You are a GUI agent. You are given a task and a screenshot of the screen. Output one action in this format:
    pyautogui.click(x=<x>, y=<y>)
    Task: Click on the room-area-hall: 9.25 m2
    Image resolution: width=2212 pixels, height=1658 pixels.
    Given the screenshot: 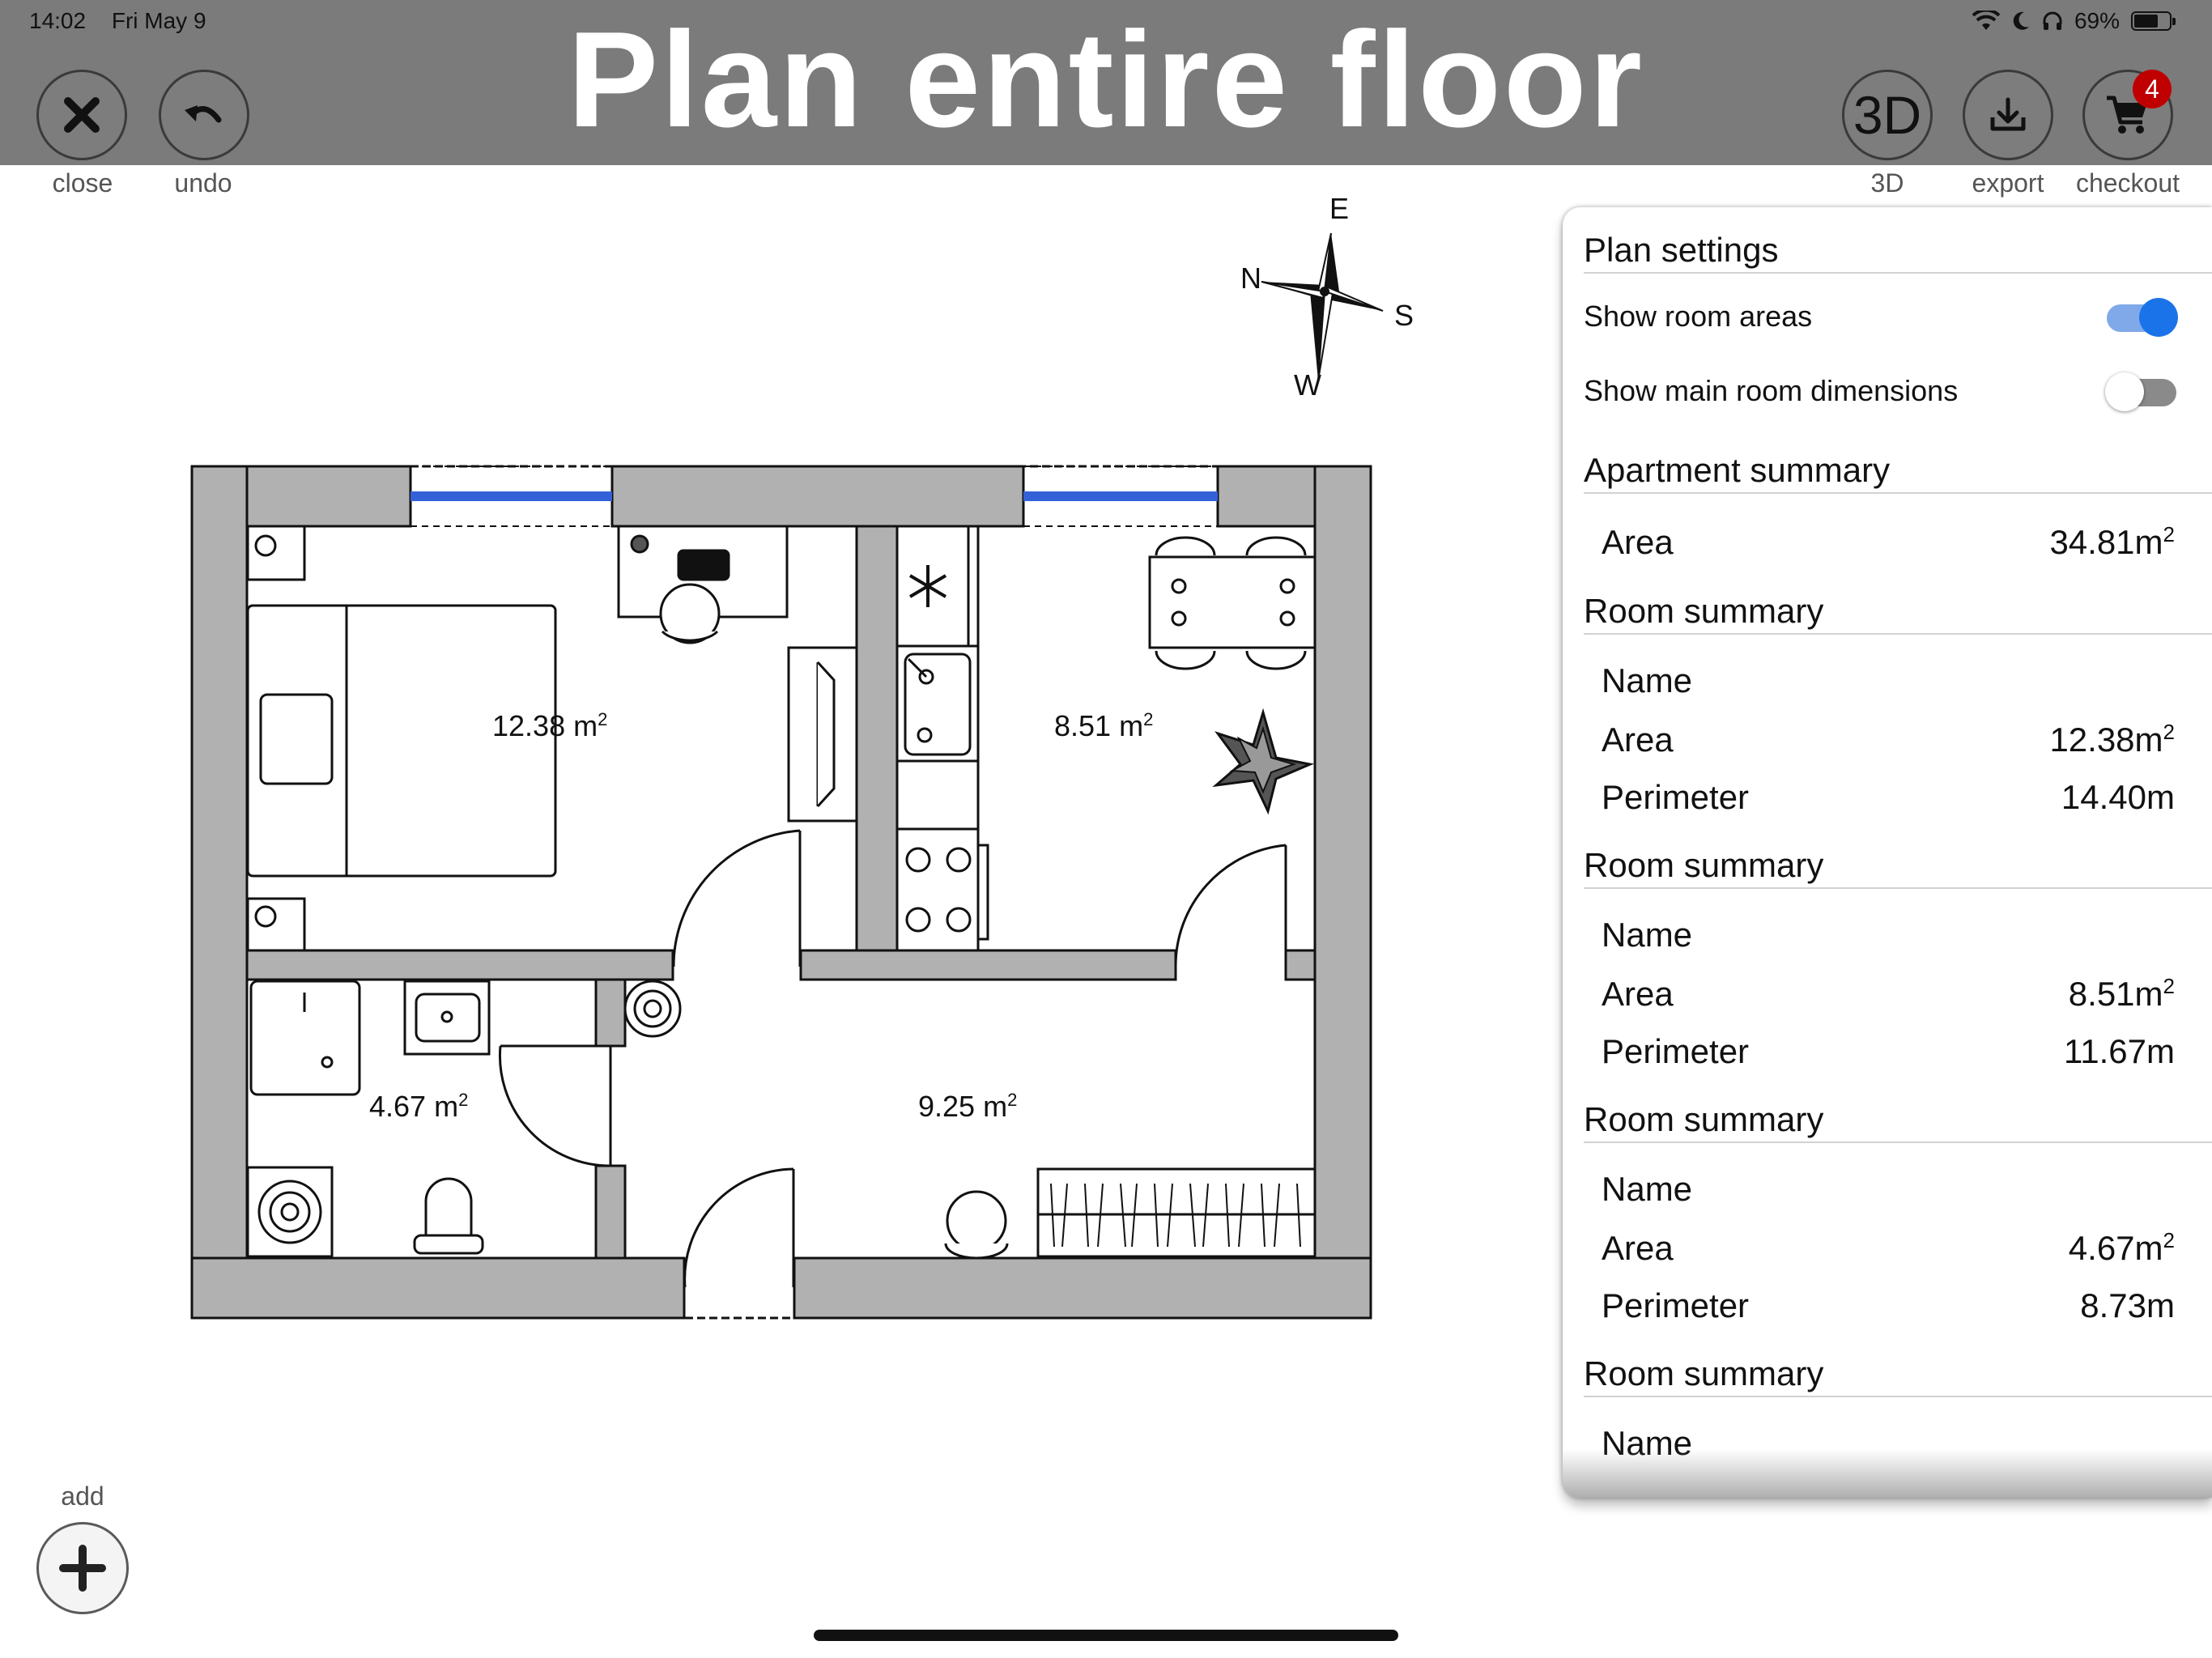 What is the action you would take?
    pyautogui.click(x=968, y=1106)
    